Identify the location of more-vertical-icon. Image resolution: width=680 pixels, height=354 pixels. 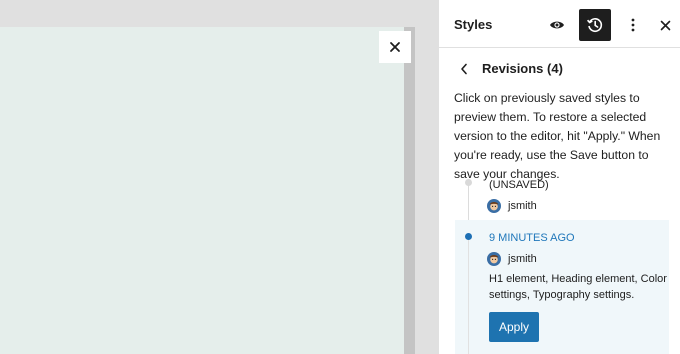
(633, 25).